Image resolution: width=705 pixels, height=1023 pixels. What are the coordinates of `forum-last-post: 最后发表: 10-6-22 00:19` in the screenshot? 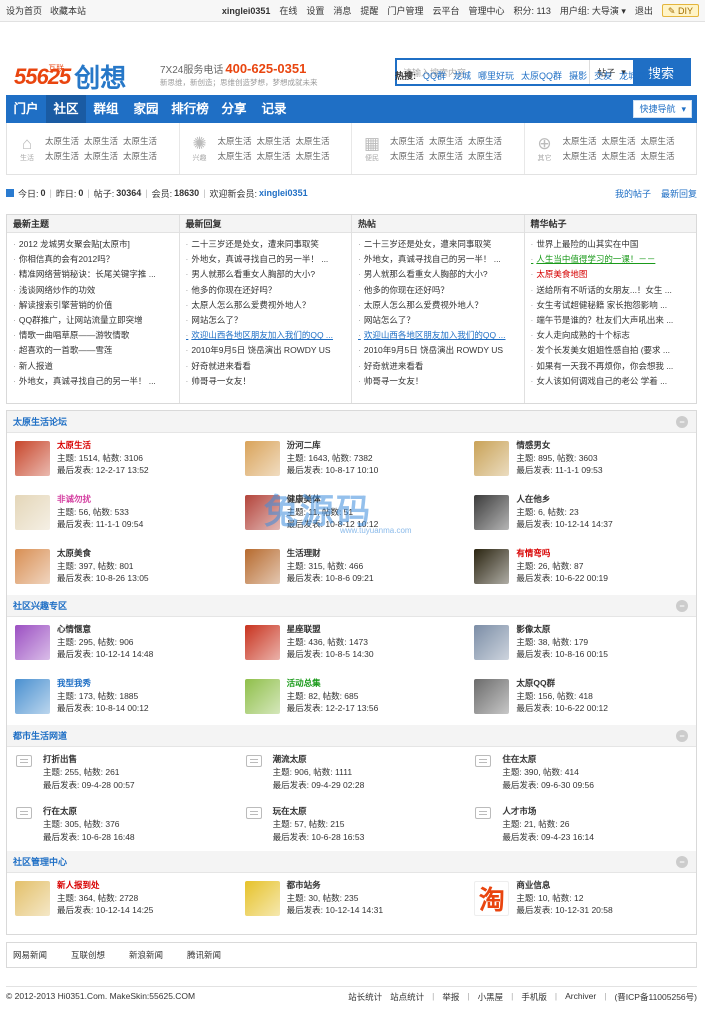 It's located at (562, 578).